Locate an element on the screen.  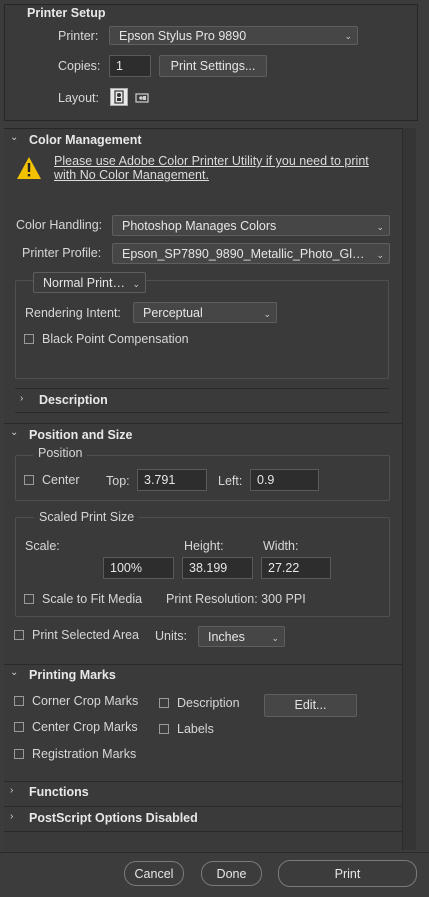
description-checkbox is located at coordinates (164, 703).